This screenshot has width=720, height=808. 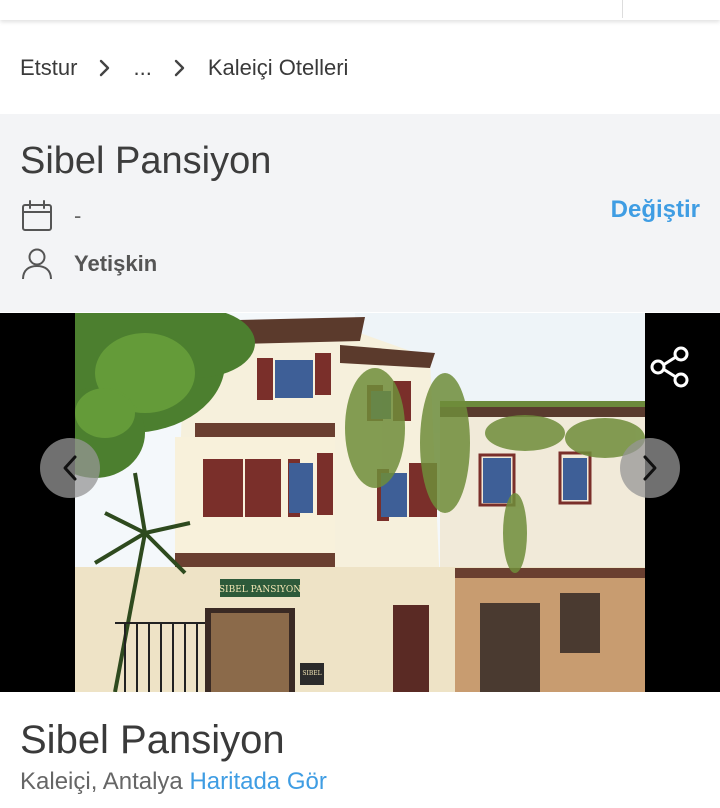 I want to click on hotel-location: Kaleiçi, Antalya Haritada Gör, so click(x=173, y=782).